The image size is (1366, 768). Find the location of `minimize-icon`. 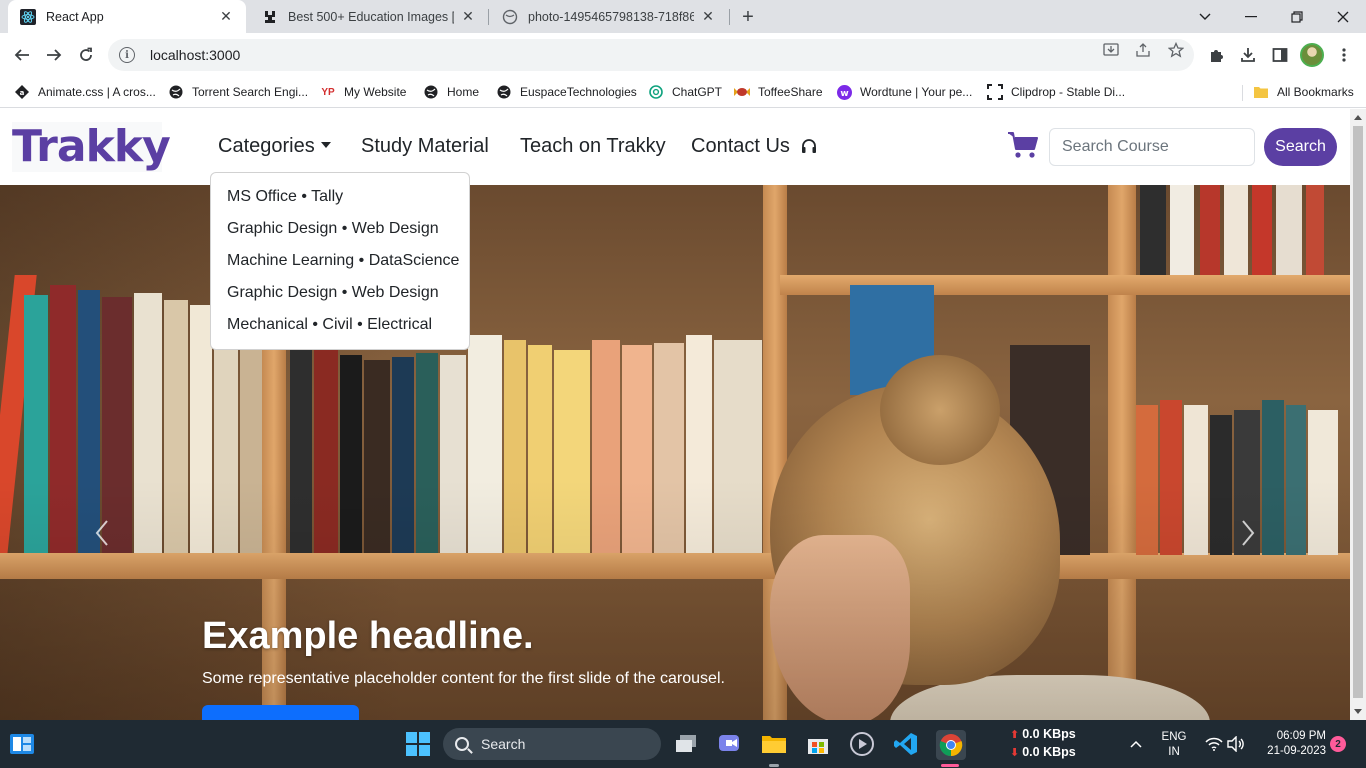

minimize-icon is located at coordinates (1251, 16).